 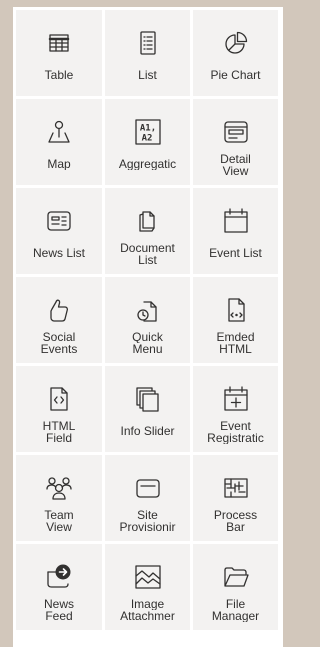 I want to click on tile-label-line: Menu, so click(x=147, y=349).